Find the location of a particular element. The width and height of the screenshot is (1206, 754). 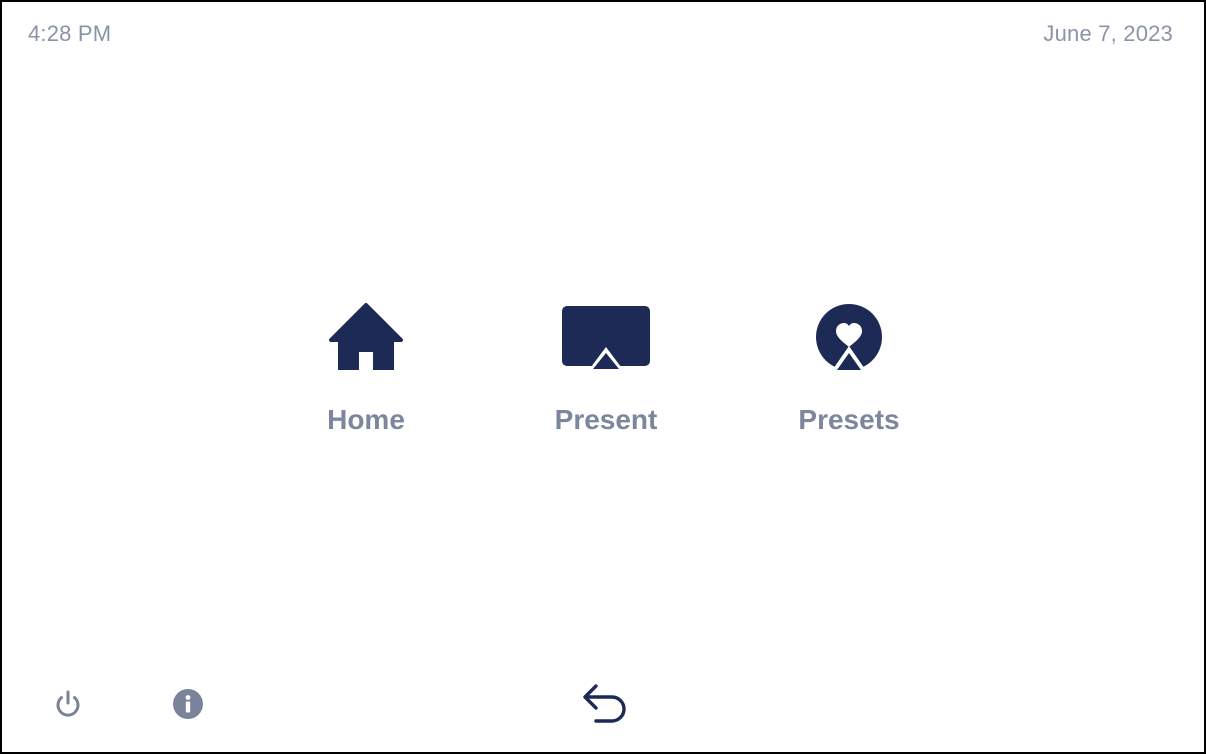

presets-button: Presets is located at coordinates (849, 374).